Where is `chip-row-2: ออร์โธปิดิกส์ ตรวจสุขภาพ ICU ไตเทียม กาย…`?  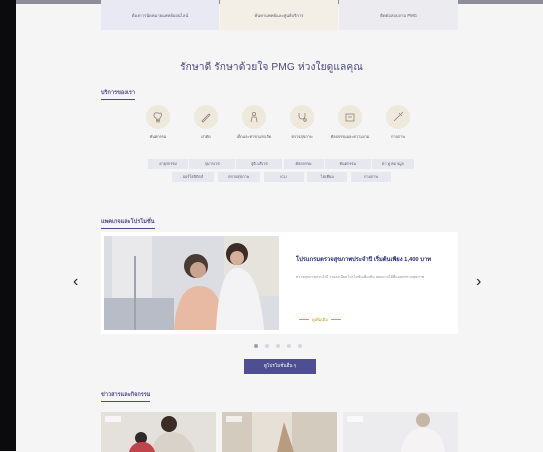
chip-row-2: ออร์โธปิดิกส์ ตรวจสุขภาพ ICU ไตเทียม กาย… is located at coordinates (281, 177).